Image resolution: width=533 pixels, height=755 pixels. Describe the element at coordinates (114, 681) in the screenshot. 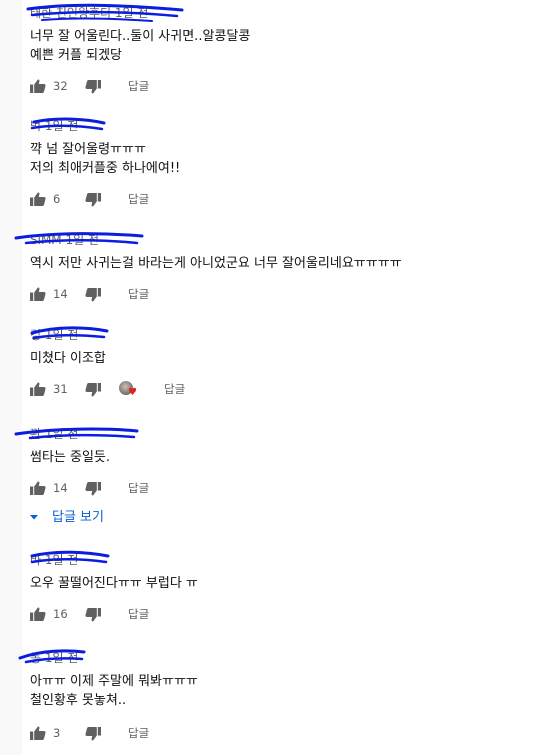

I see `comment-text-line: 아ㅠㅠ 이제 주말에 뭐봐ㅠㅠㅠ` at that location.